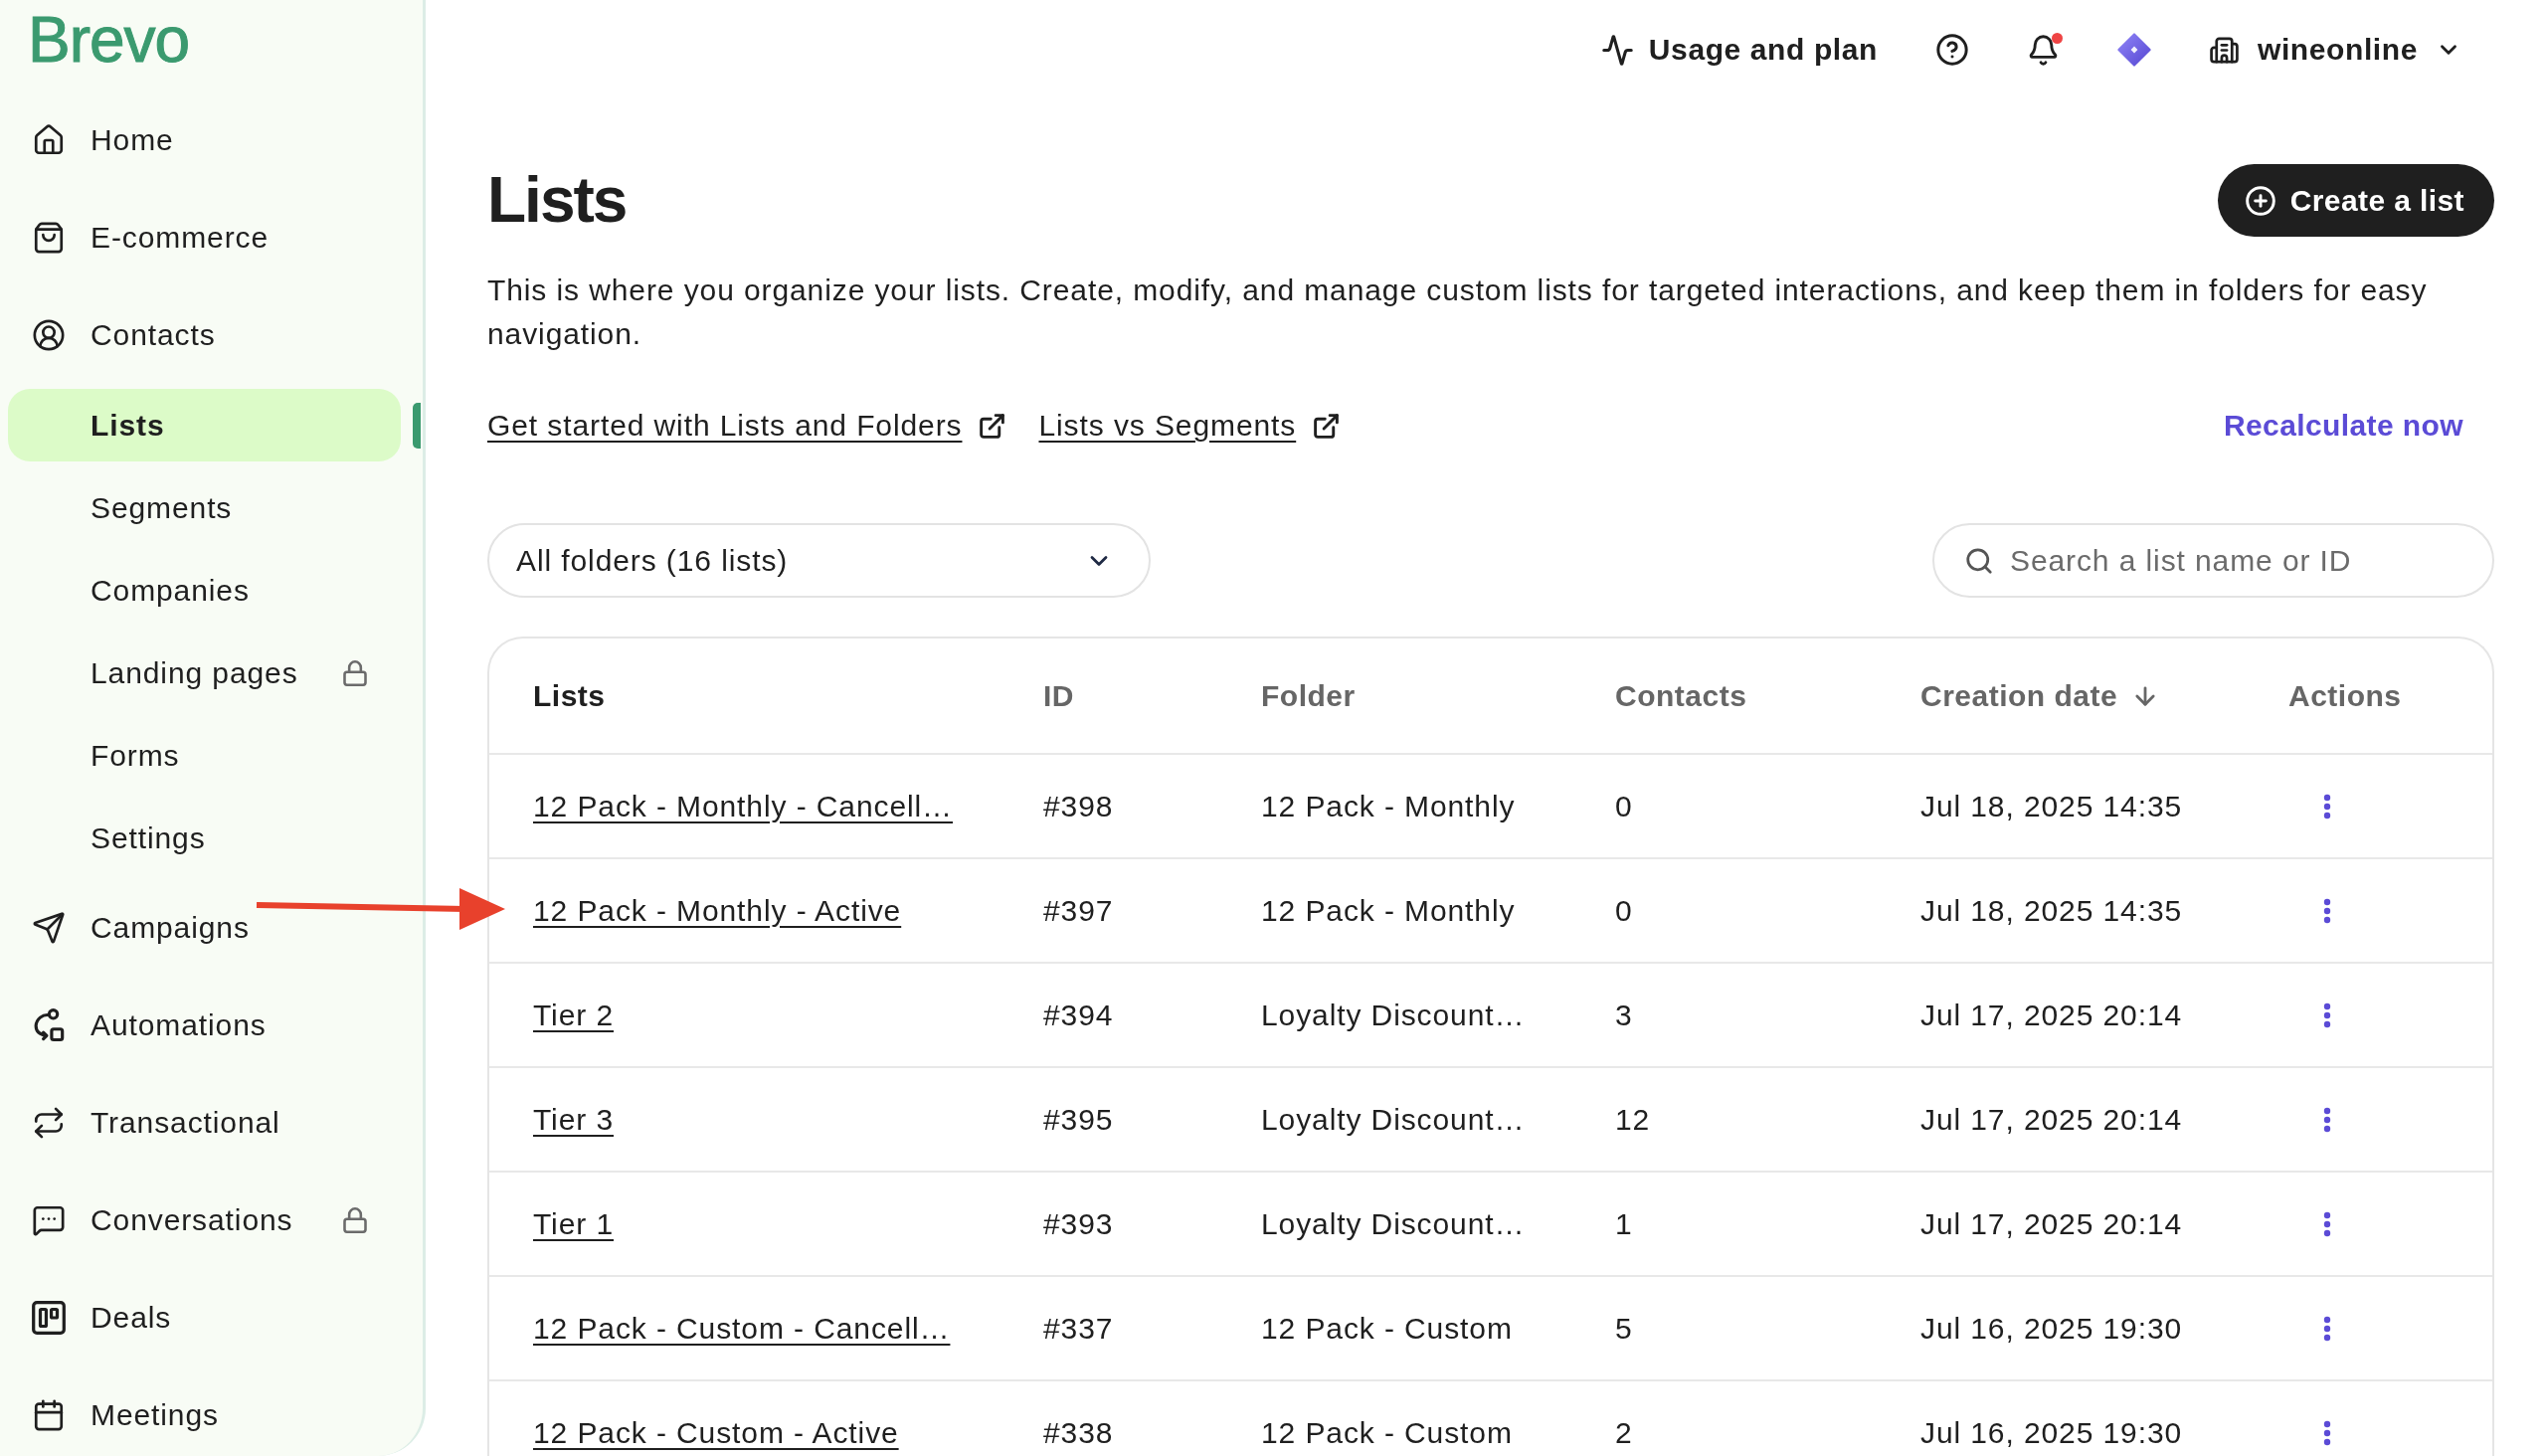 This screenshot has width=2546, height=1456. I want to click on id-cell: #338, so click(1078, 1432).